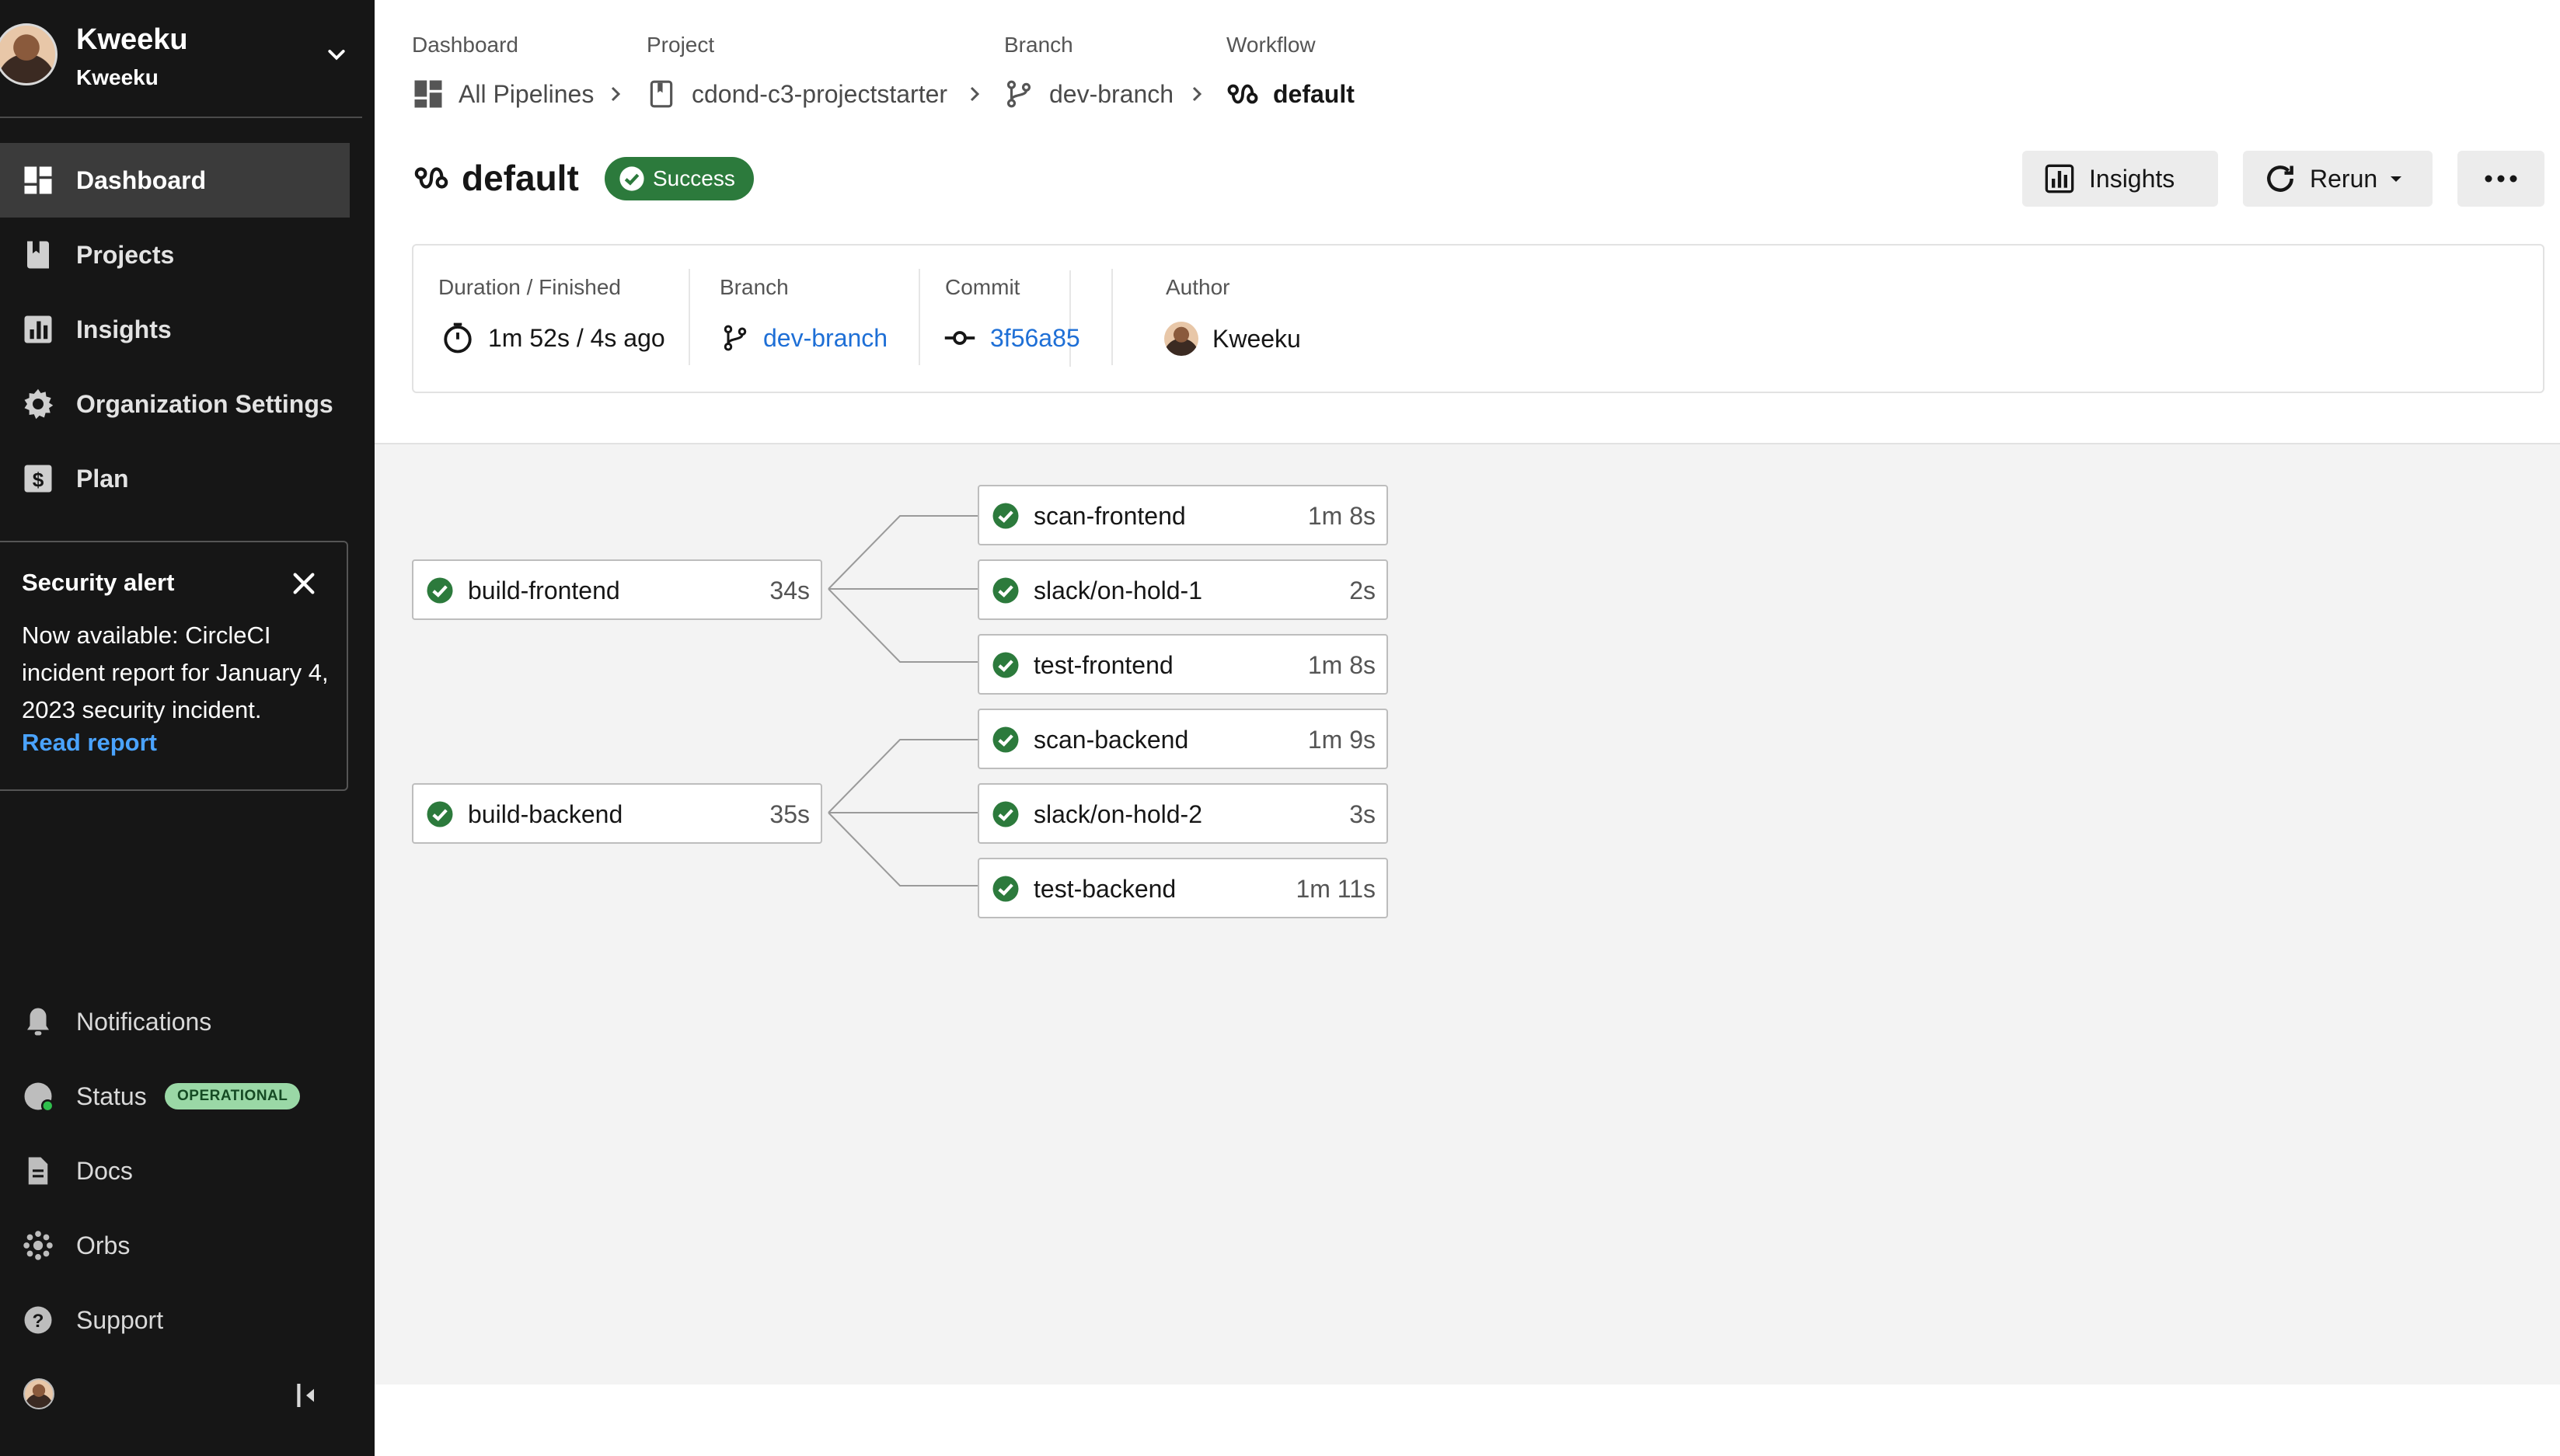  I want to click on insights-button: Insights, so click(2120, 179).